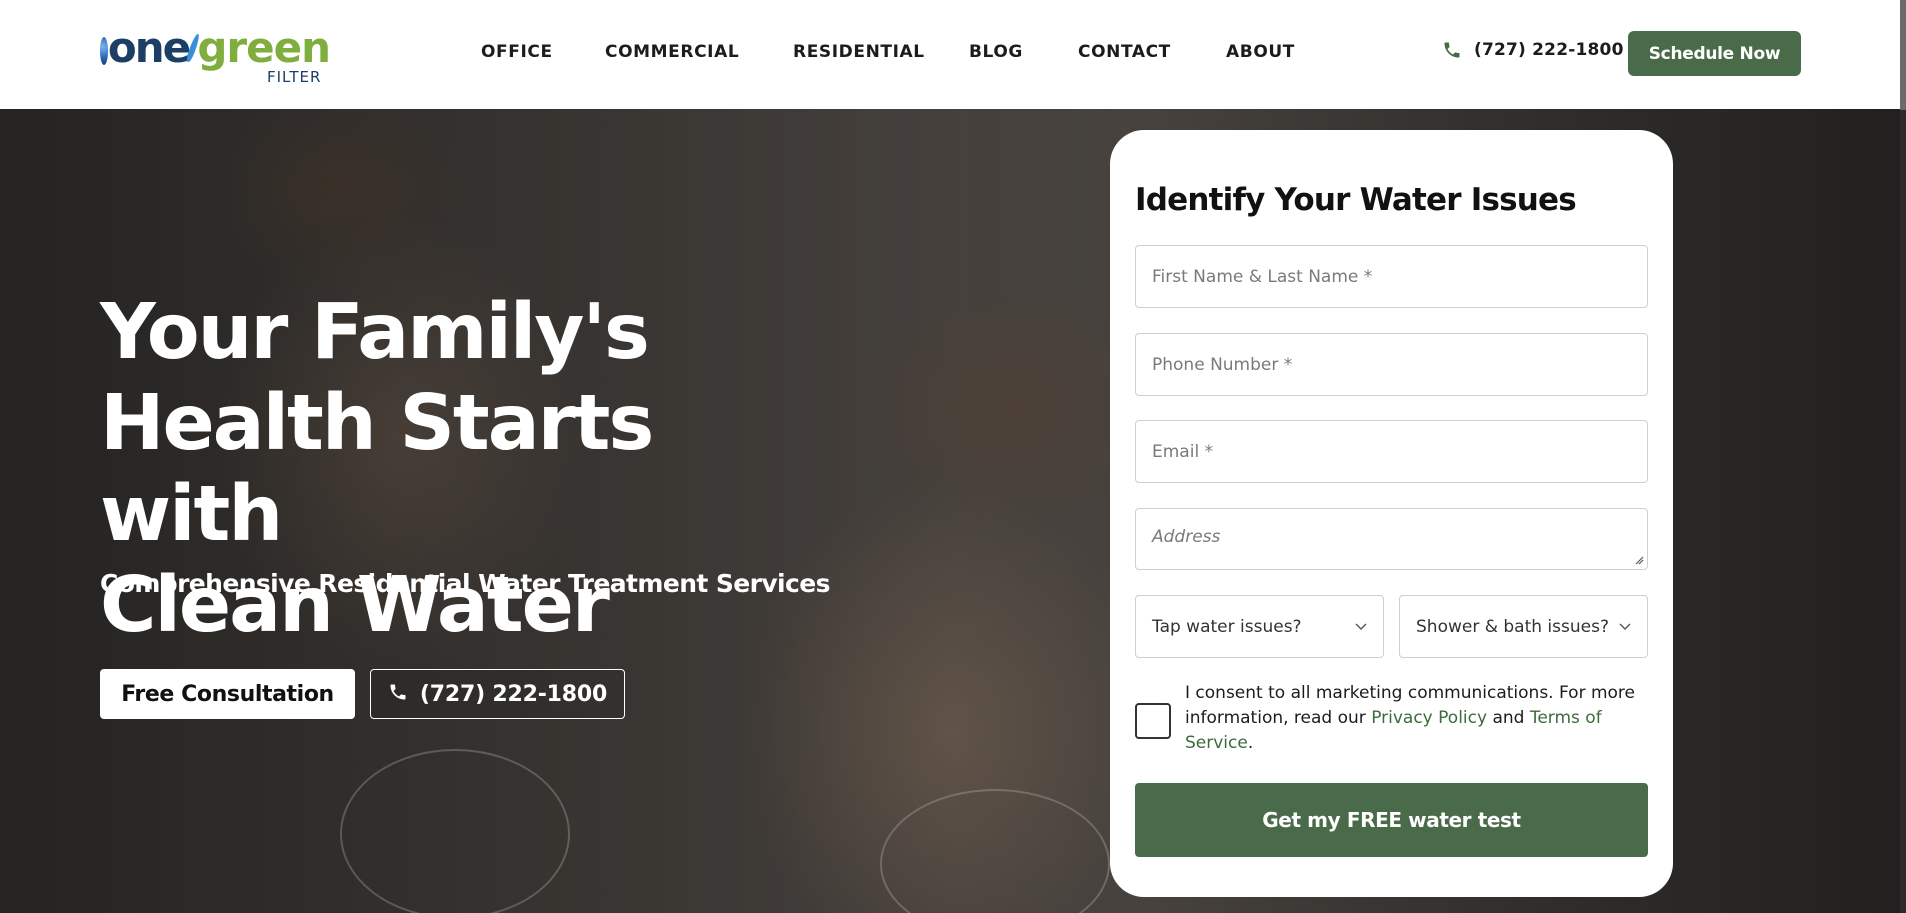 Image resolution: width=1906 pixels, height=913 pixels. I want to click on logo-text-one: one, so click(149, 47).